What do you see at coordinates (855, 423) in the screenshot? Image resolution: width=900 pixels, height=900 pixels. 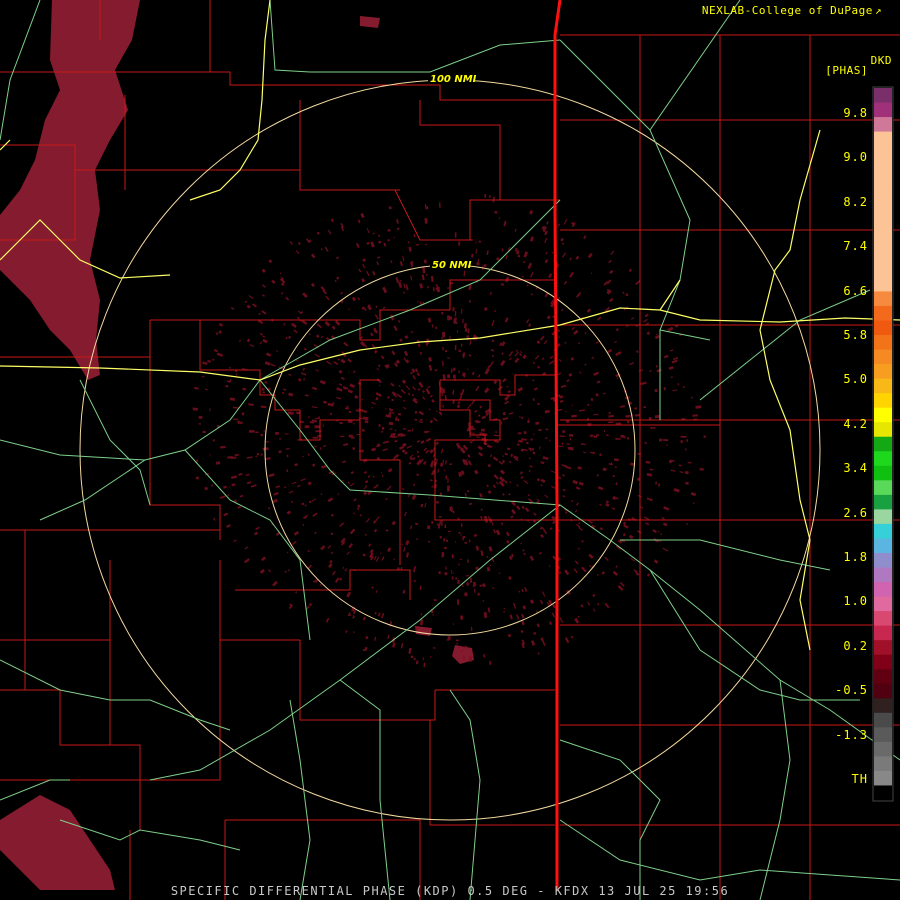 I see `legend-tick-label: 4.2` at bounding box center [855, 423].